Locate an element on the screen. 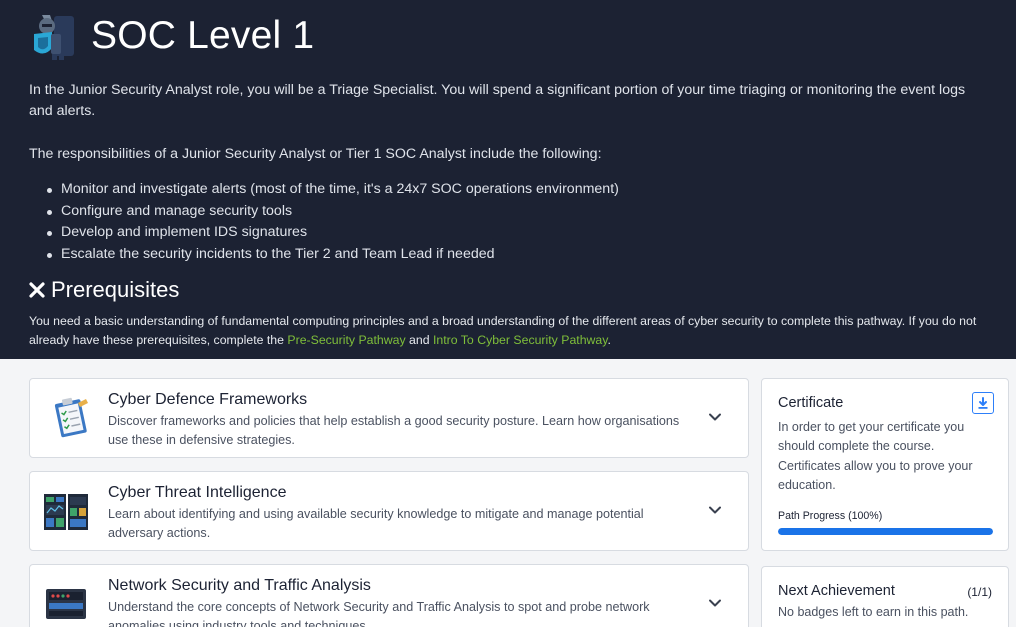 The height and width of the screenshot is (627, 1016). intro-cyber-security-pathway-link: Intro To Cyber Security Pathway is located at coordinates (520, 340).